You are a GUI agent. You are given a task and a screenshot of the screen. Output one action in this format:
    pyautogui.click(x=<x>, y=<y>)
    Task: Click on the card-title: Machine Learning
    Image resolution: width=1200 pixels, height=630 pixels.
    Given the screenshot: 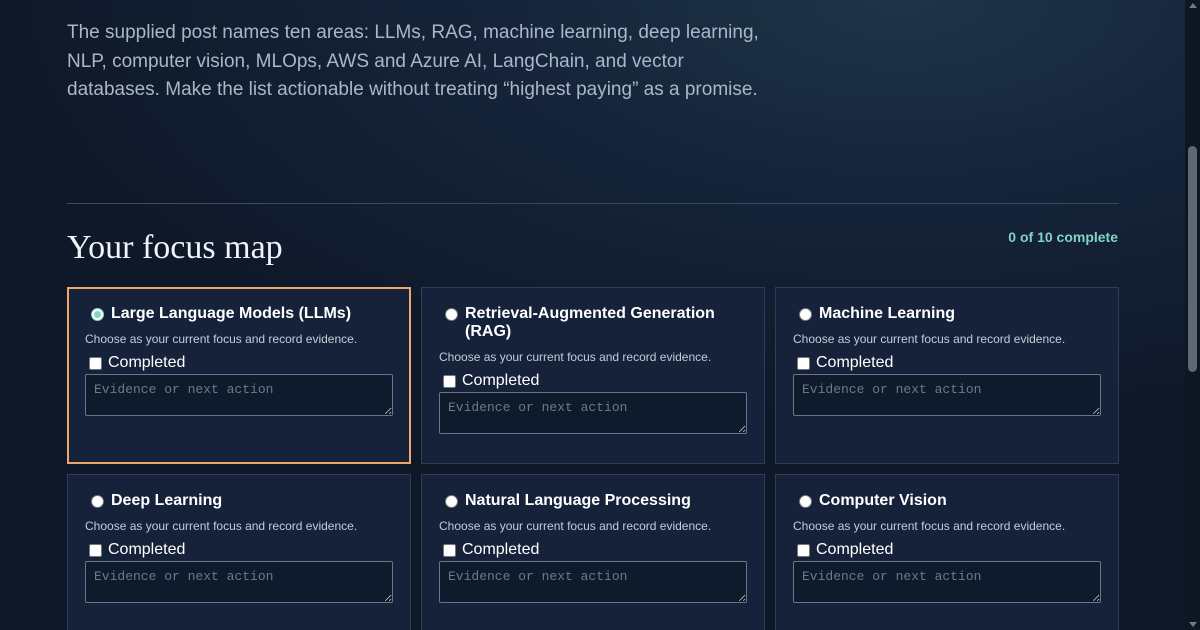 What is the action you would take?
    pyautogui.click(x=887, y=313)
    